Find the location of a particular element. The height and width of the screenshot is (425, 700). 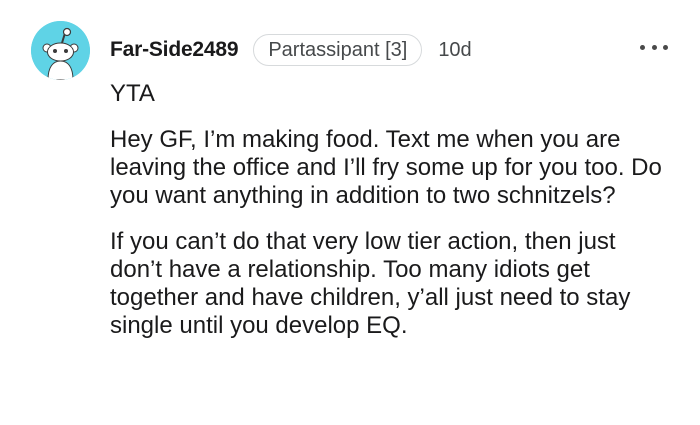

comment-timestamp: 10d is located at coordinates (454, 50).